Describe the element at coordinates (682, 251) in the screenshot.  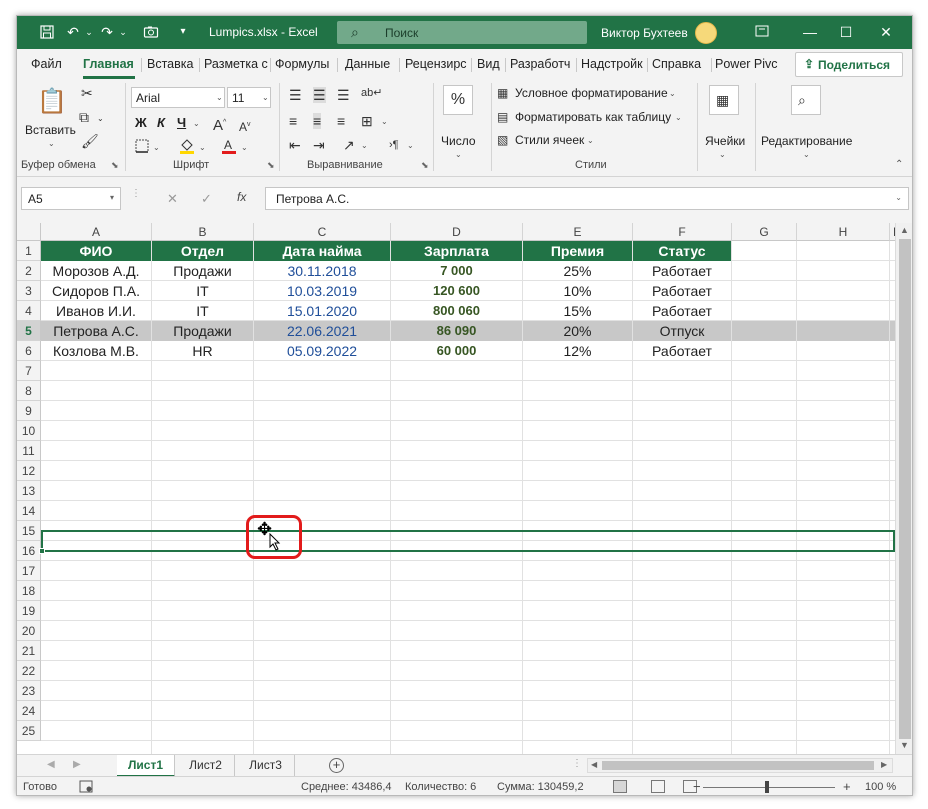
I see `table-header-cell: Статус` at that location.